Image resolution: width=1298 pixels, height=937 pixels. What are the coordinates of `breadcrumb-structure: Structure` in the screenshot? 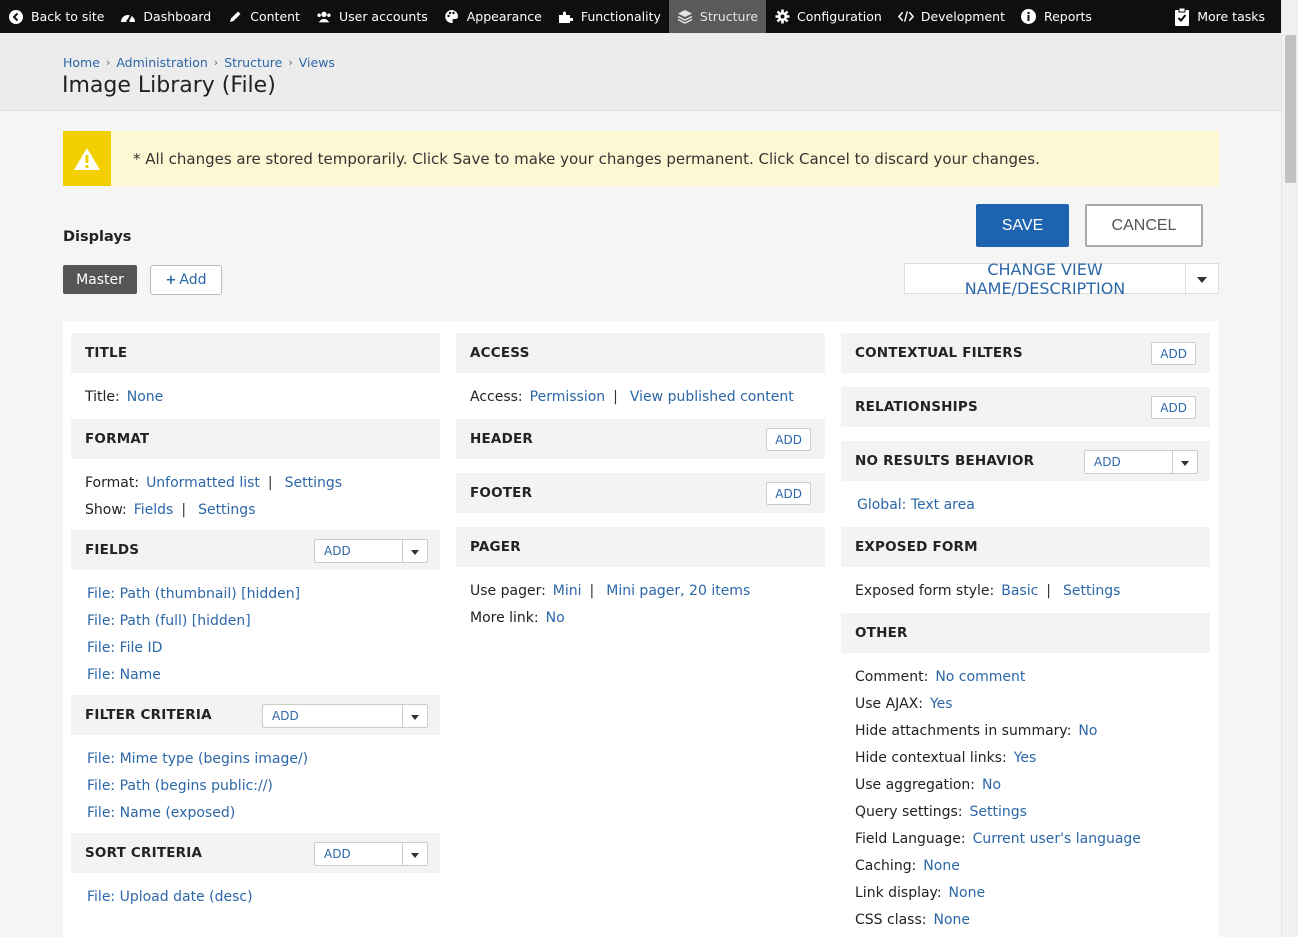 It's located at (253, 62).